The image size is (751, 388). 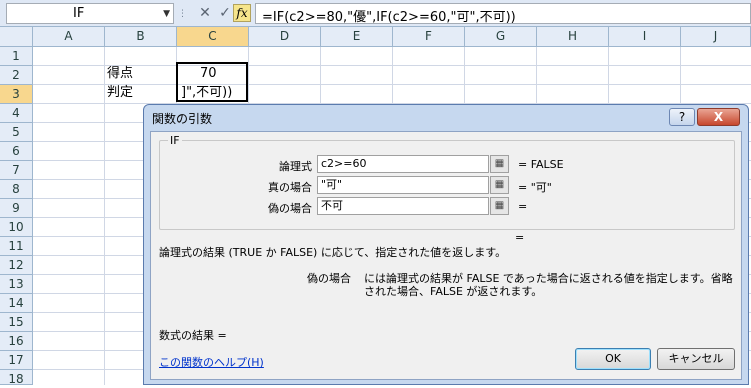 I want to click on function-description: 論理式の結果 (TRUE か FALSE) に応じて、指定された値を返します。, so click(x=333, y=252).